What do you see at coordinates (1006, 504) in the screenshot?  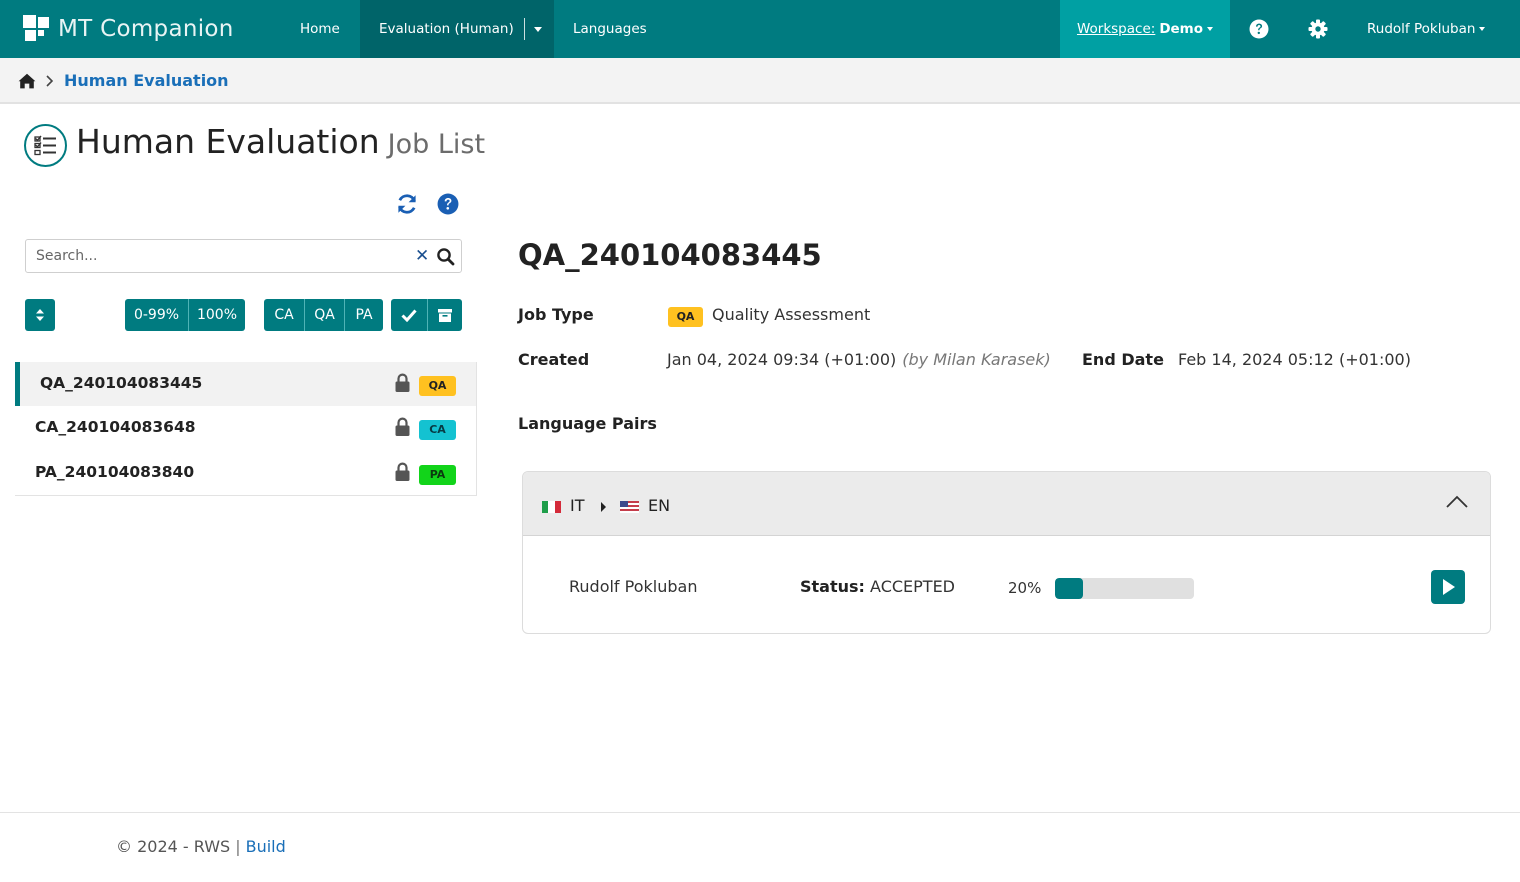 I see `language-pair-header: IT EN` at bounding box center [1006, 504].